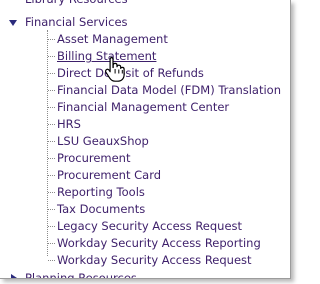 This screenshot has width=320, height=284. I want to click on tree-child-procurement: Procurement, so click(145, 158).